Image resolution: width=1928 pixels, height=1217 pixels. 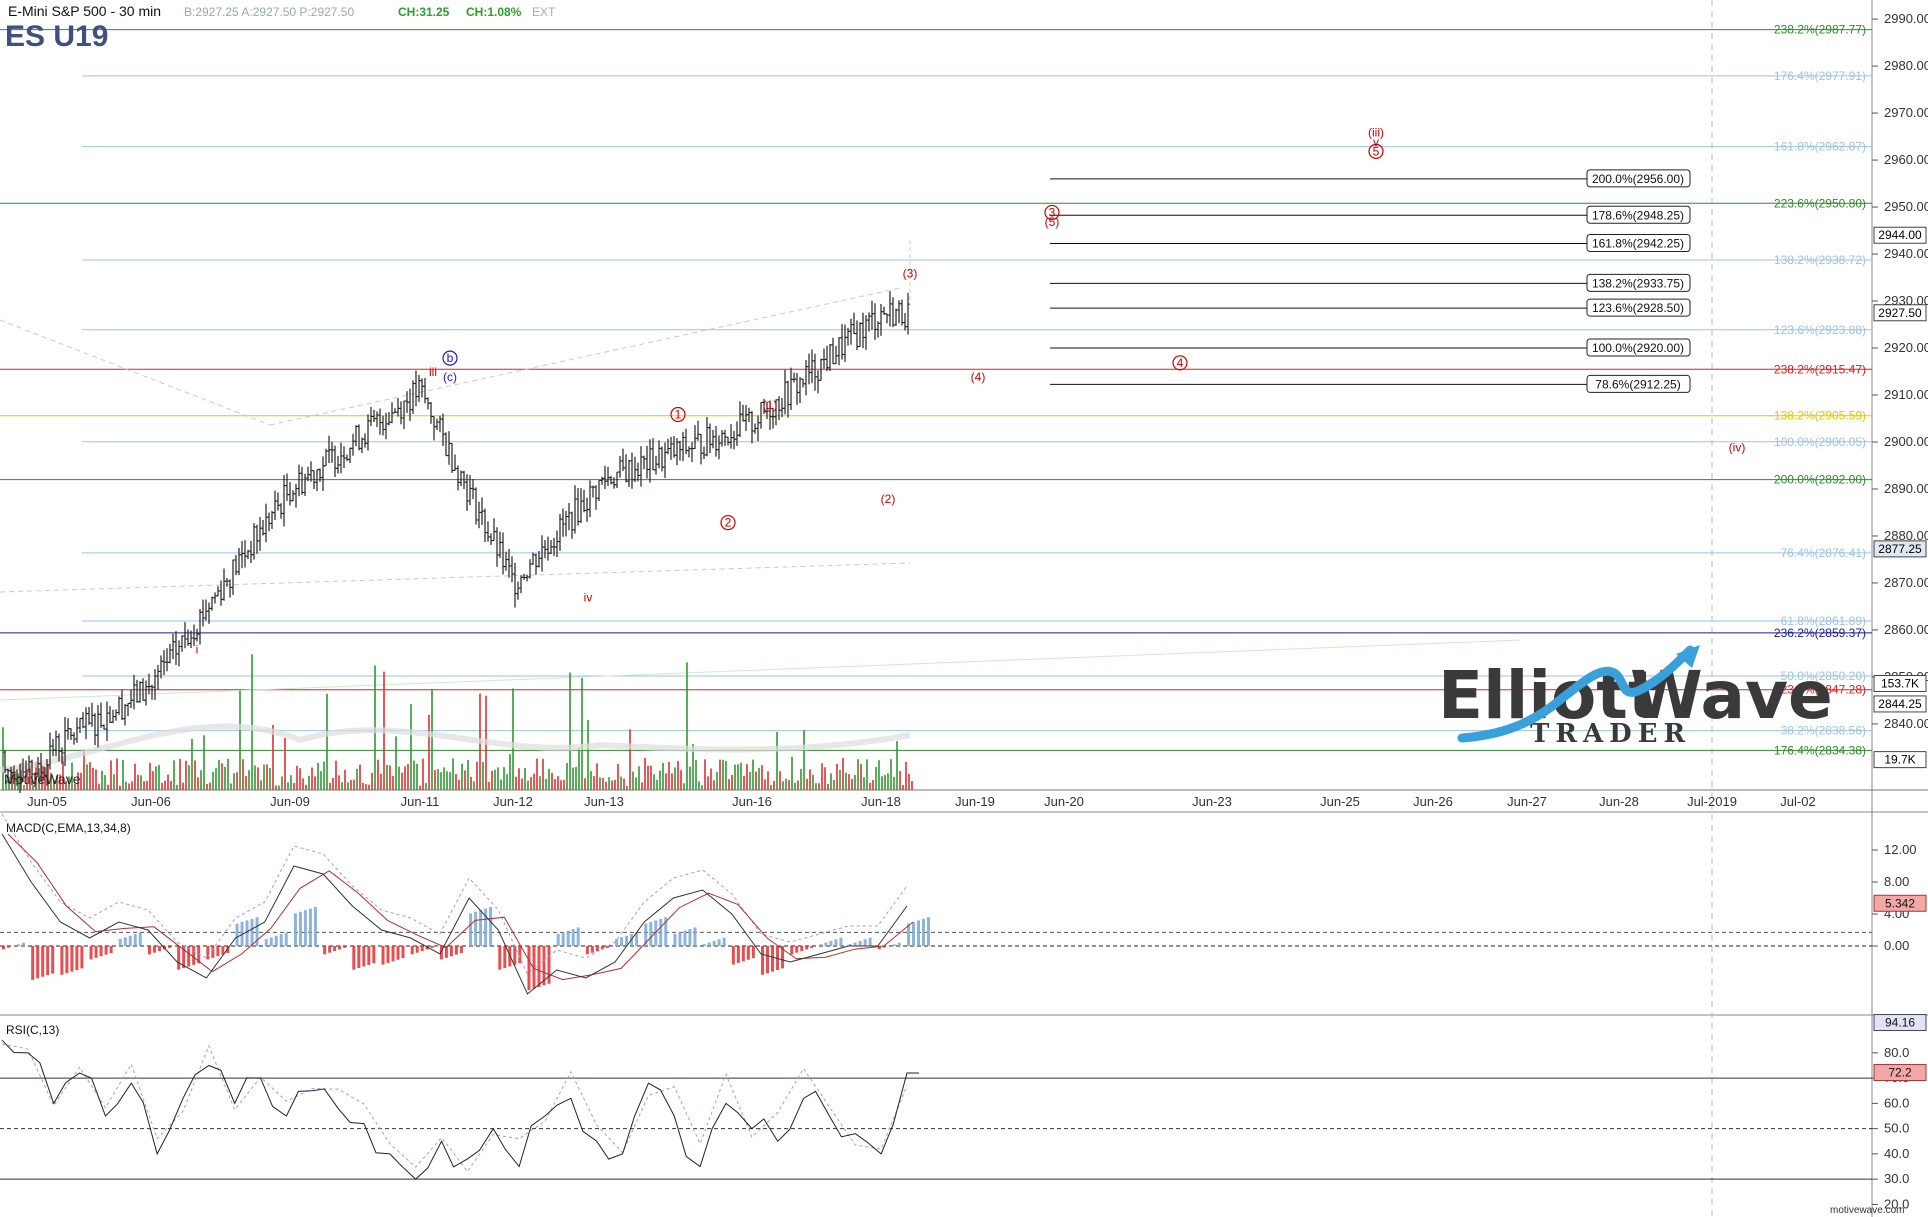 I want to click on time-tick-label: Jun-16, so click(x=752, y=801).